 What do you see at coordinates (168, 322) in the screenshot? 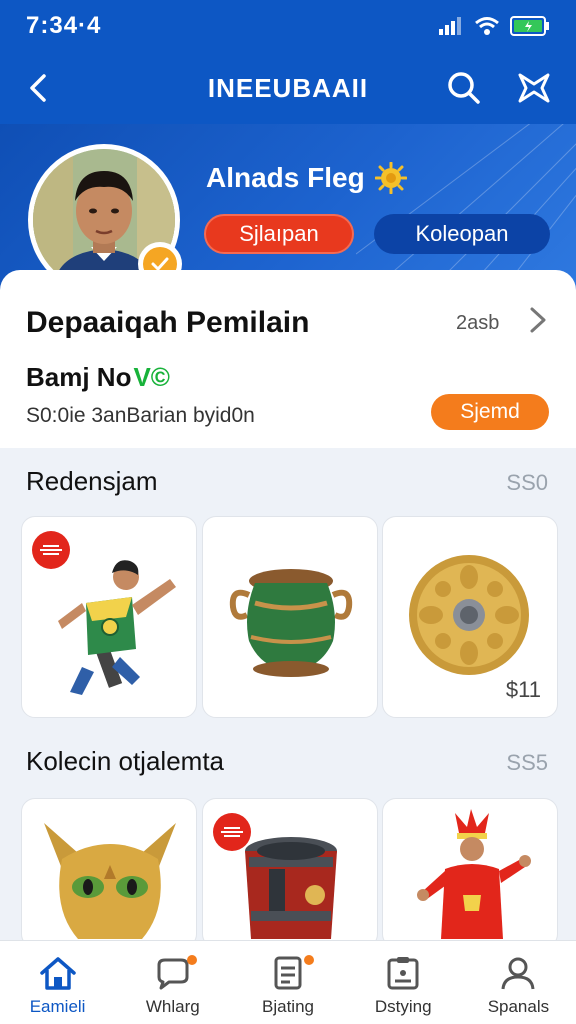
I see `card-title: Depaaiqah Pemilain` at bounding box center [168, 322].